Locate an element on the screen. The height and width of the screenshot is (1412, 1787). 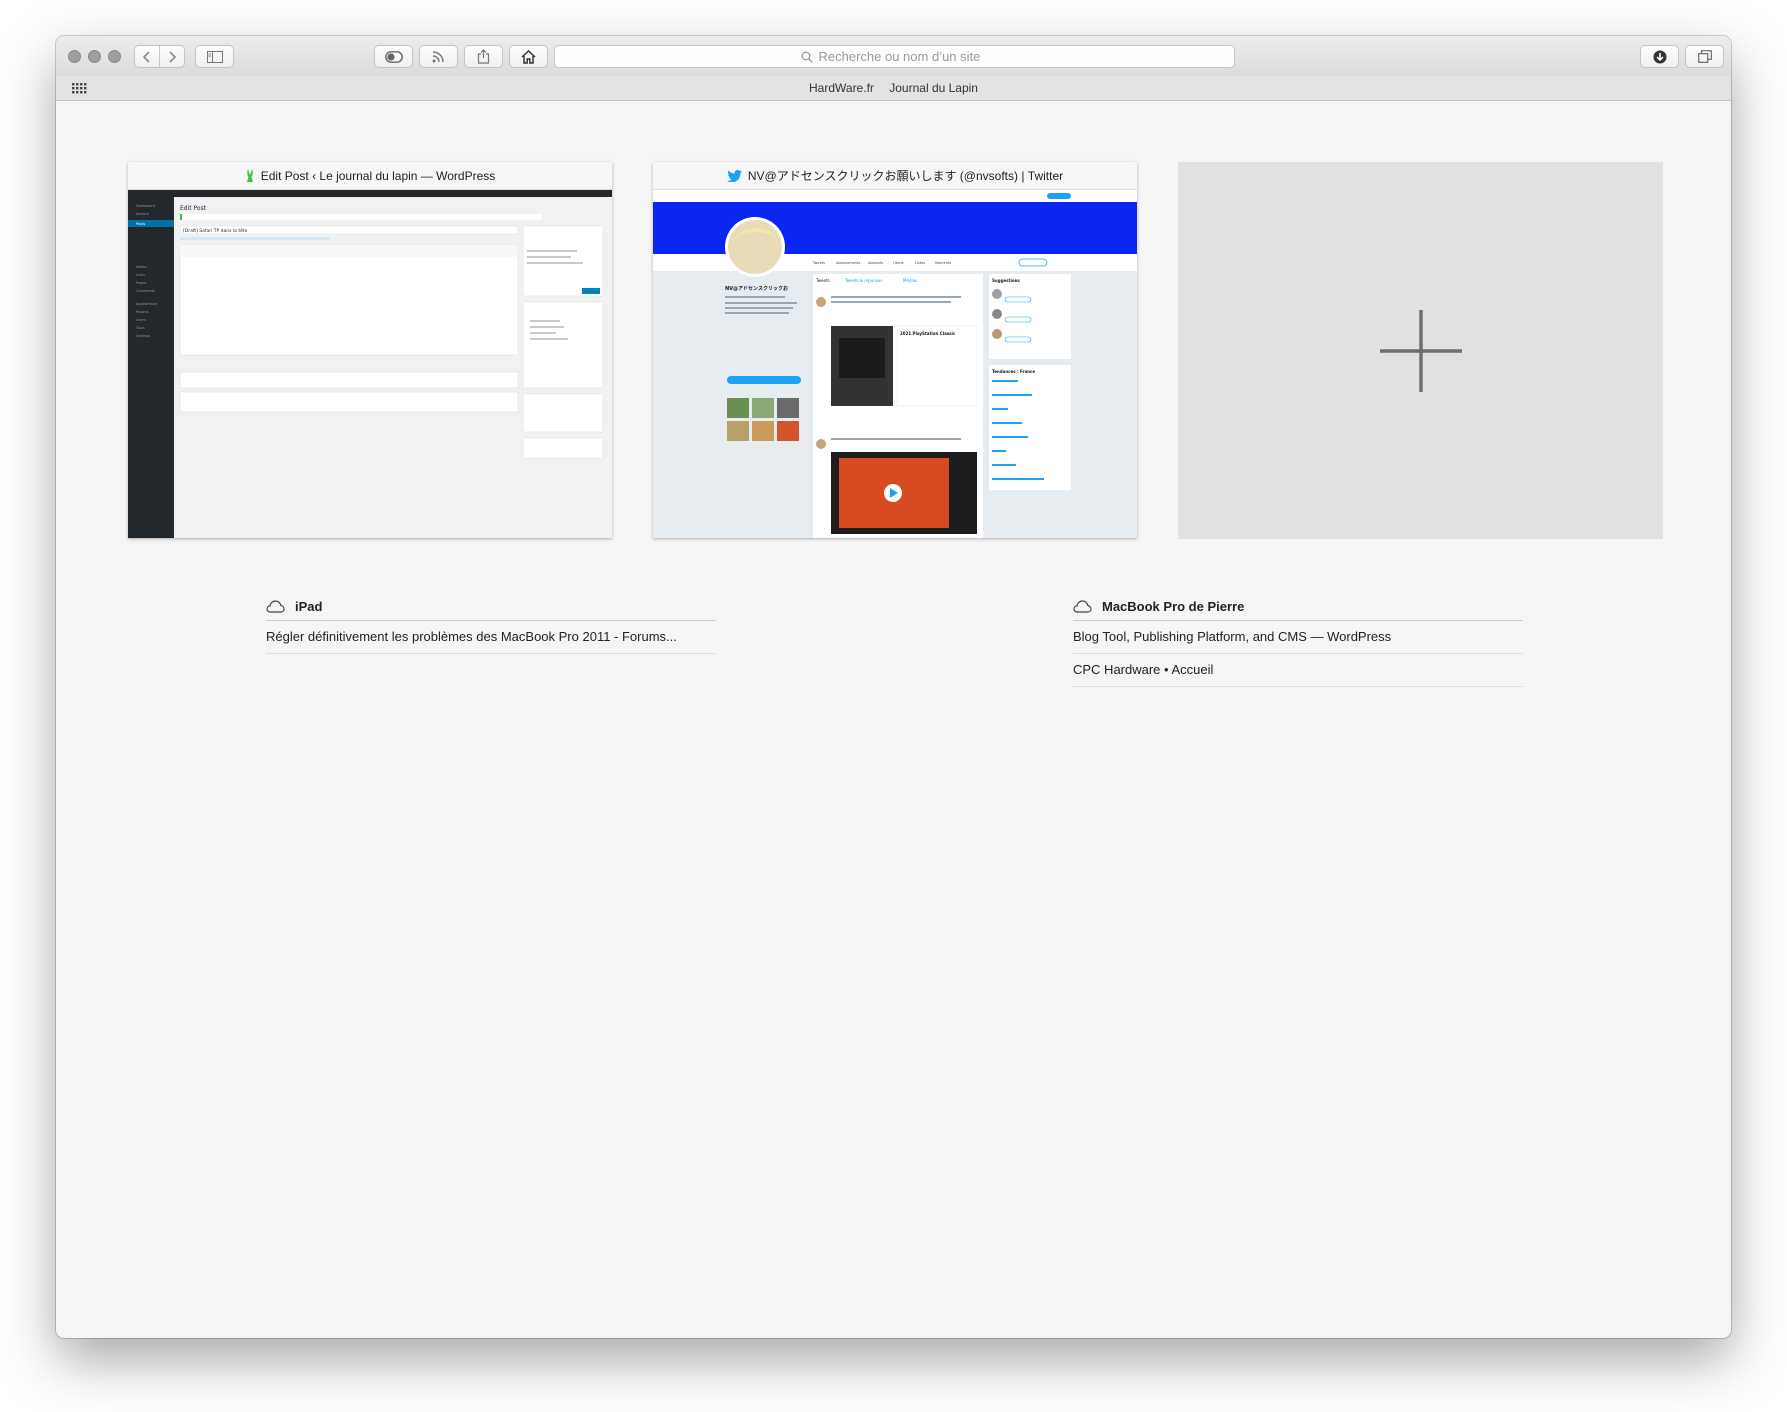
svg-text: NV@アドセンスクリックお is located at coordinates (757, 288).